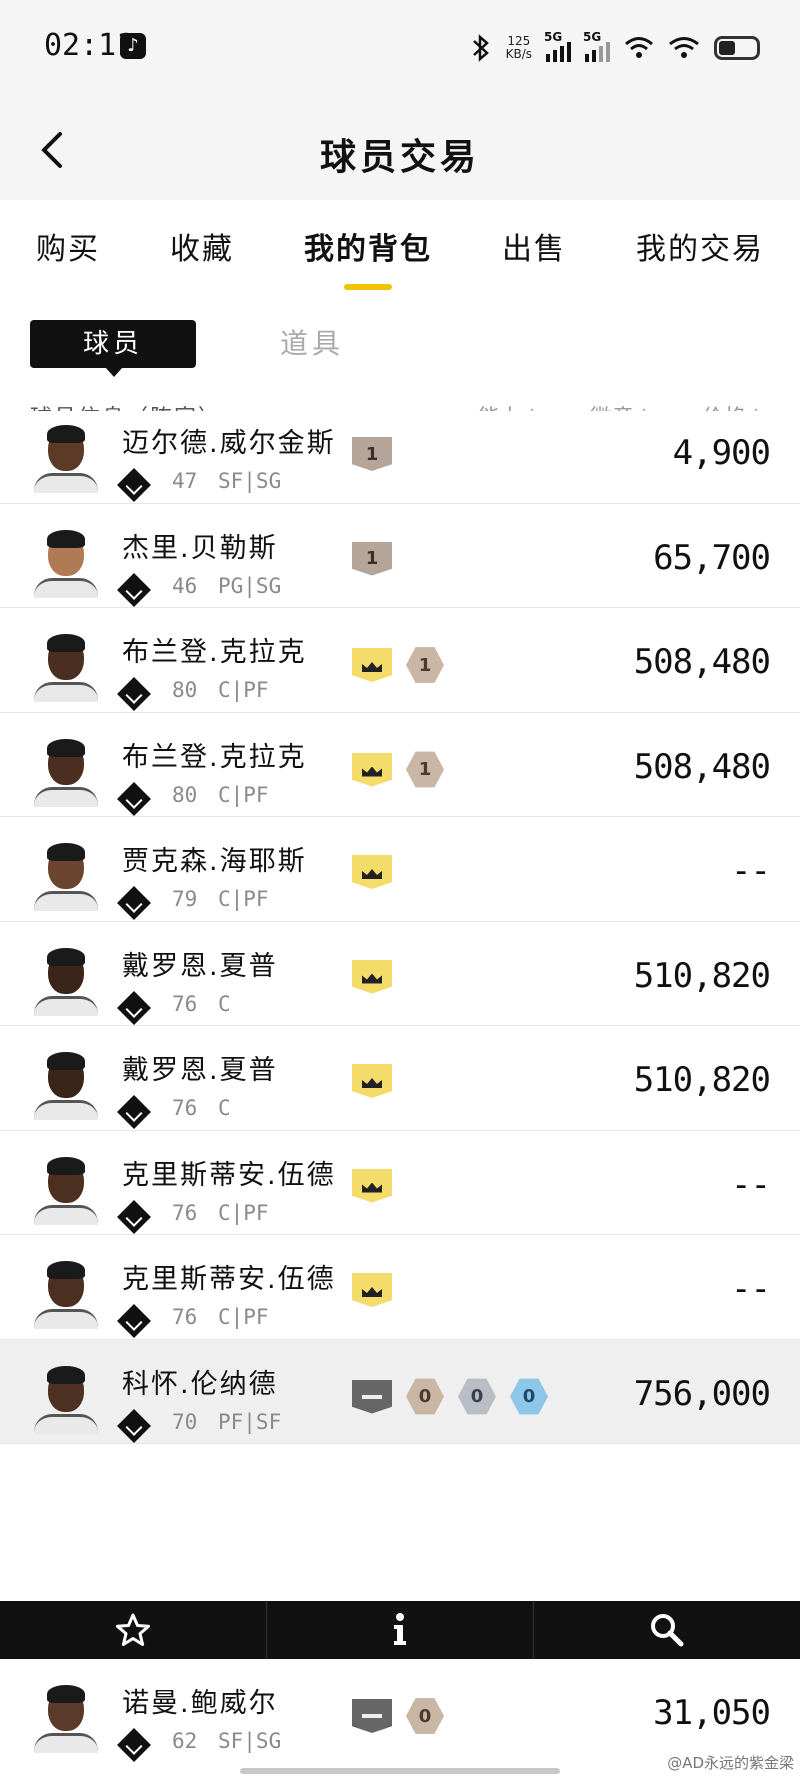 The width and height of the screenshot is (800, 1778). I want to click on status-bar: 02:11 ♪ 125 KB/s 5G 5G, so click(400, 48).